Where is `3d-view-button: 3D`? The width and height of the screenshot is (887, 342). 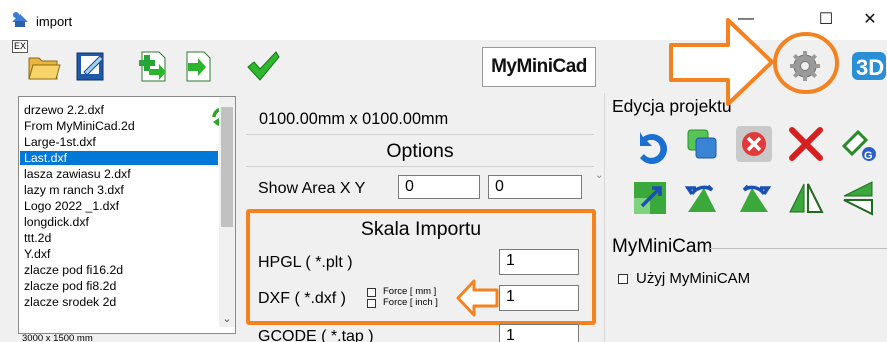
3d-view-button: 3D is located at coordinates (868, 66).